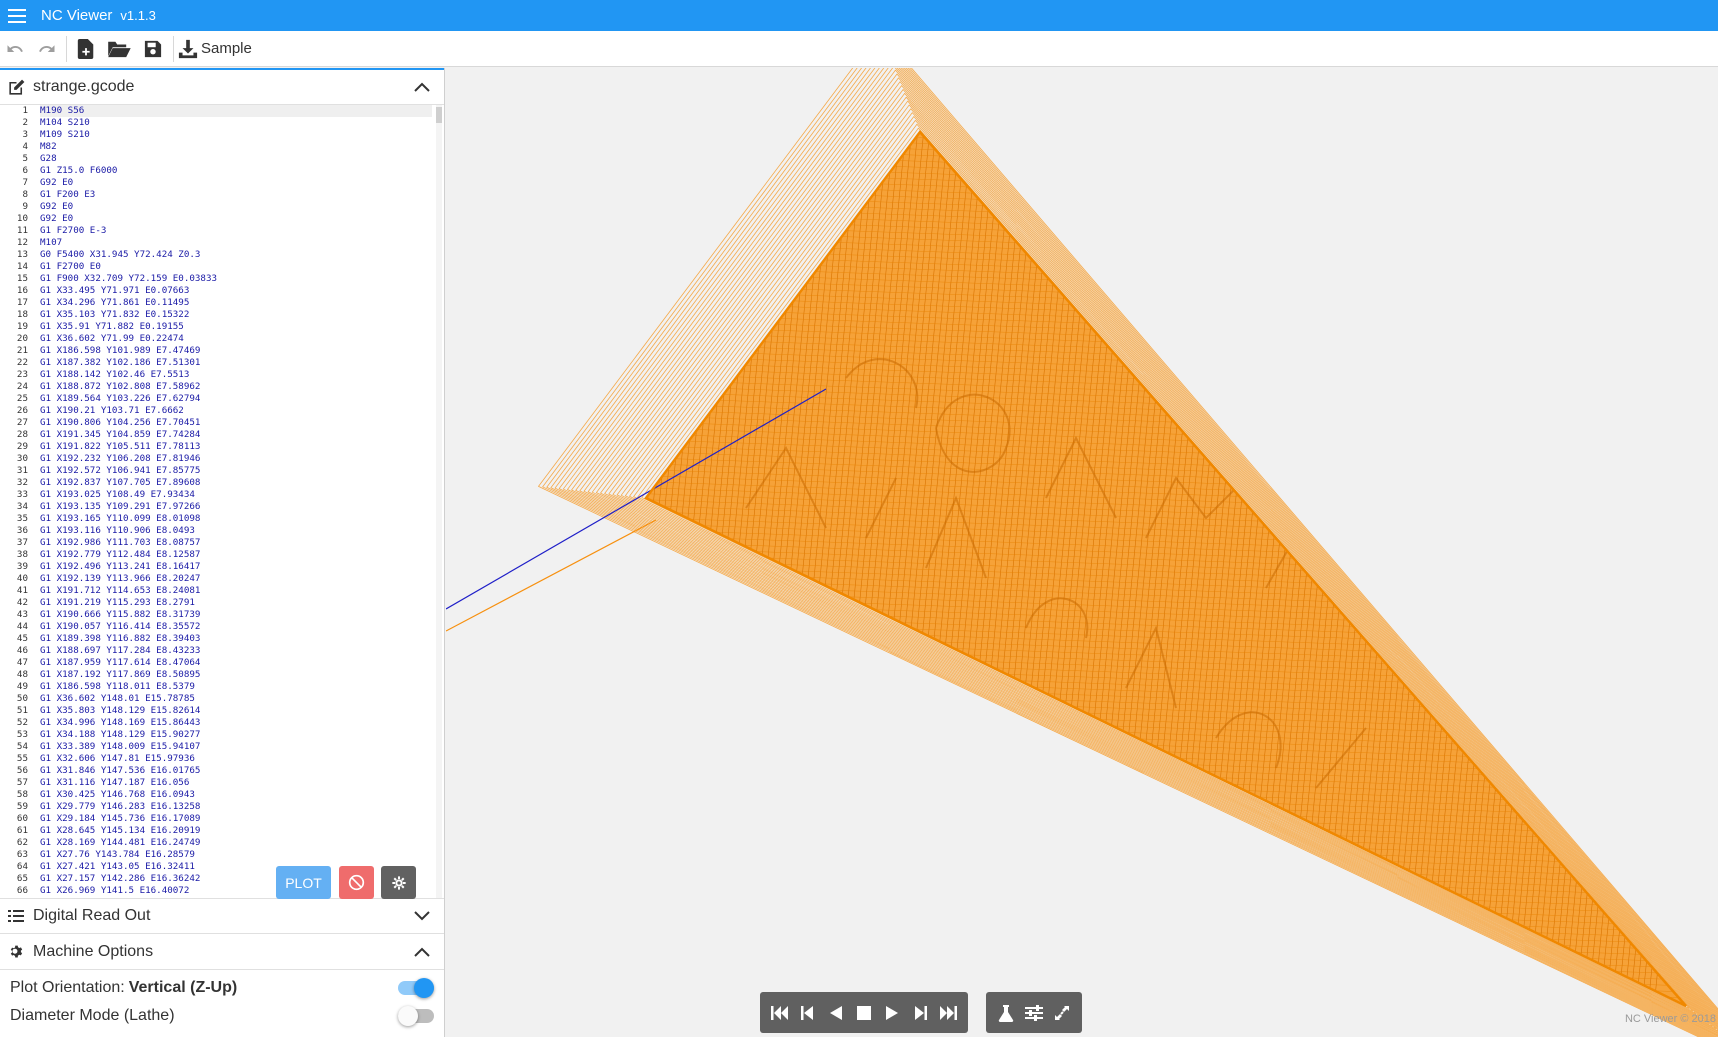  What do you see at coordinates (236, 663) in the screenshot?
I see `code-line: G1 X187.959 Y117.614 E8.47064` at bounding box center [236, 663].